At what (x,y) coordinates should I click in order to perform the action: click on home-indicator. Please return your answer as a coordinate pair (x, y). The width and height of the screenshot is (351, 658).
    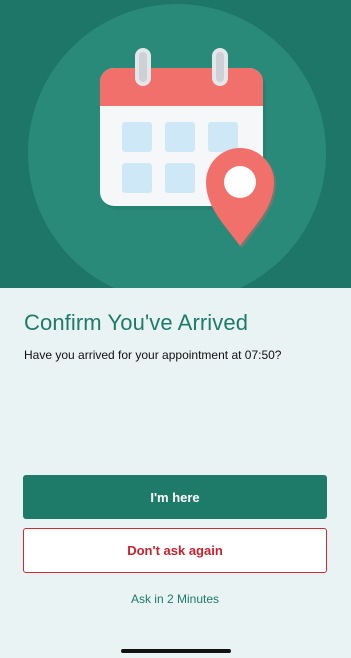
    Looking at the image, I should click on (176, 651).